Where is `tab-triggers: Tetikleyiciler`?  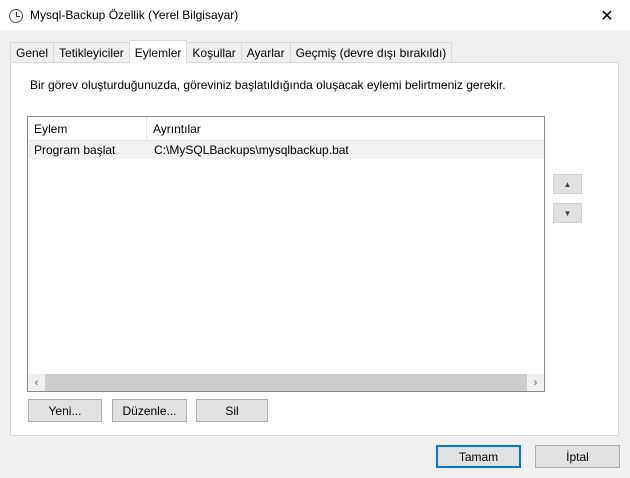
tab-triggers: Tetikleyiciler is located at coordinates (91, 52).